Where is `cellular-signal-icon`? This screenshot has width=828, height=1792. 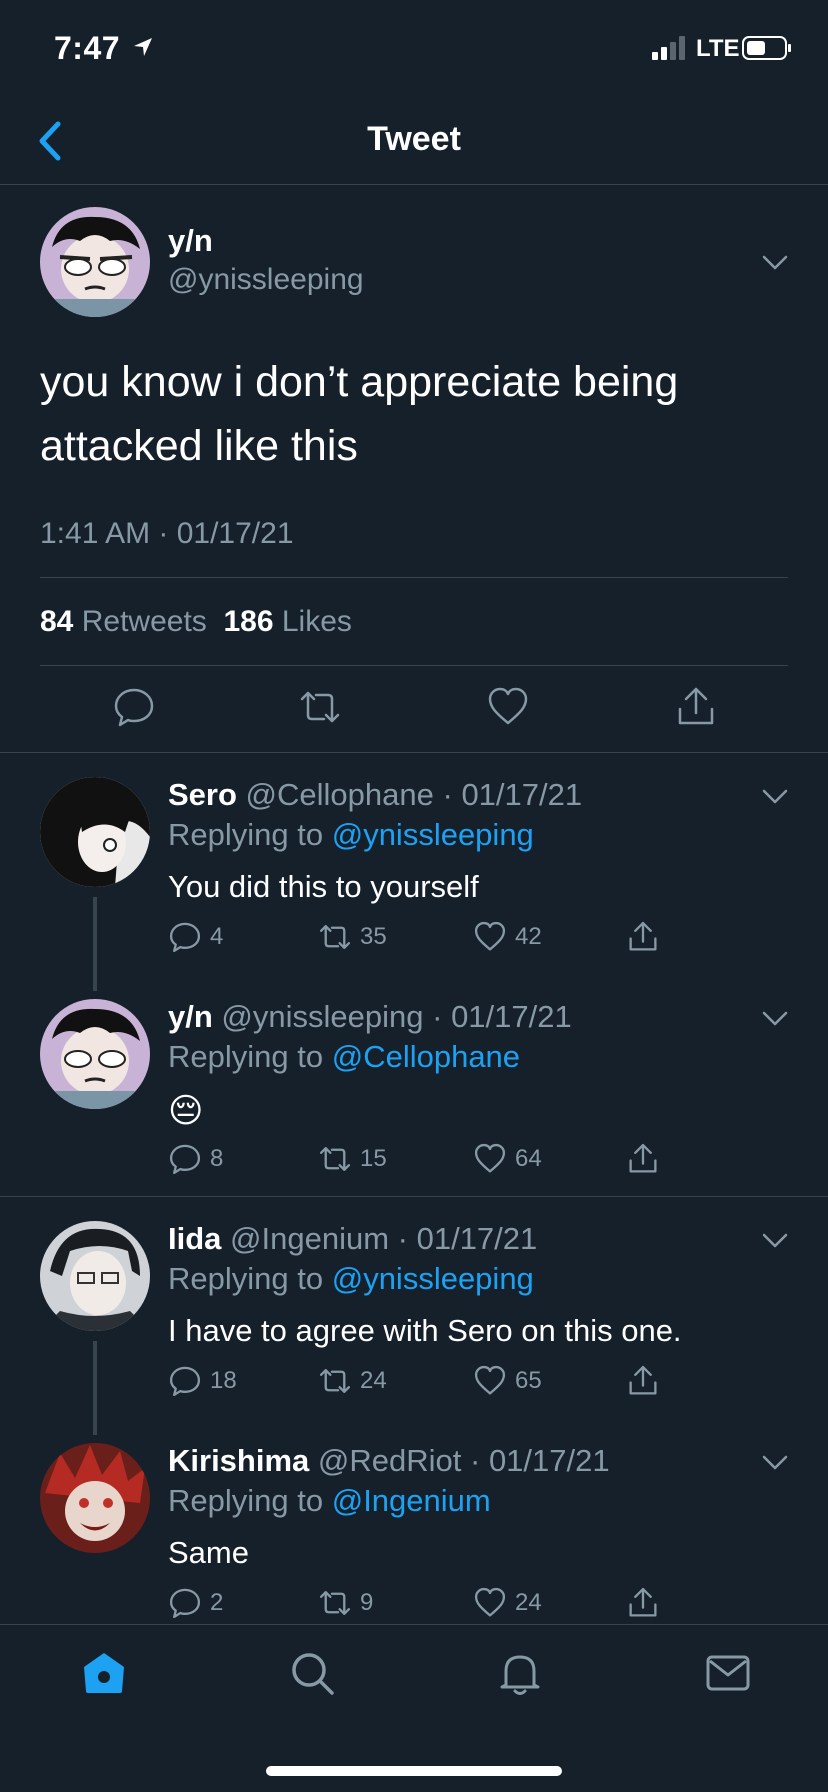 cellular-signal-icon is located at coordinates (668, 48).